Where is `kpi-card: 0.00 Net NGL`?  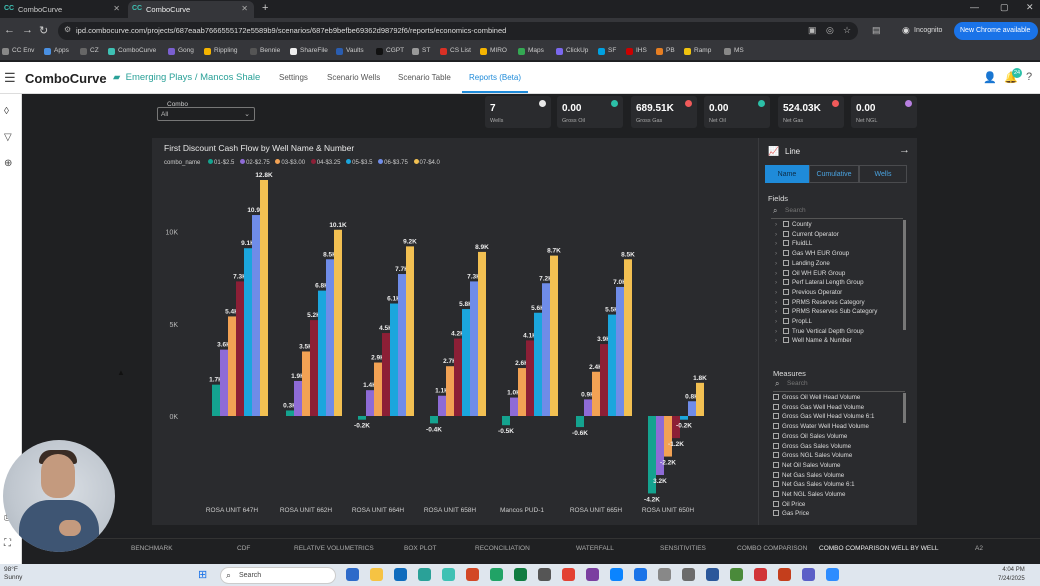 kpi-card: 0.00 Net NGL is located at coordinates (884, 112).